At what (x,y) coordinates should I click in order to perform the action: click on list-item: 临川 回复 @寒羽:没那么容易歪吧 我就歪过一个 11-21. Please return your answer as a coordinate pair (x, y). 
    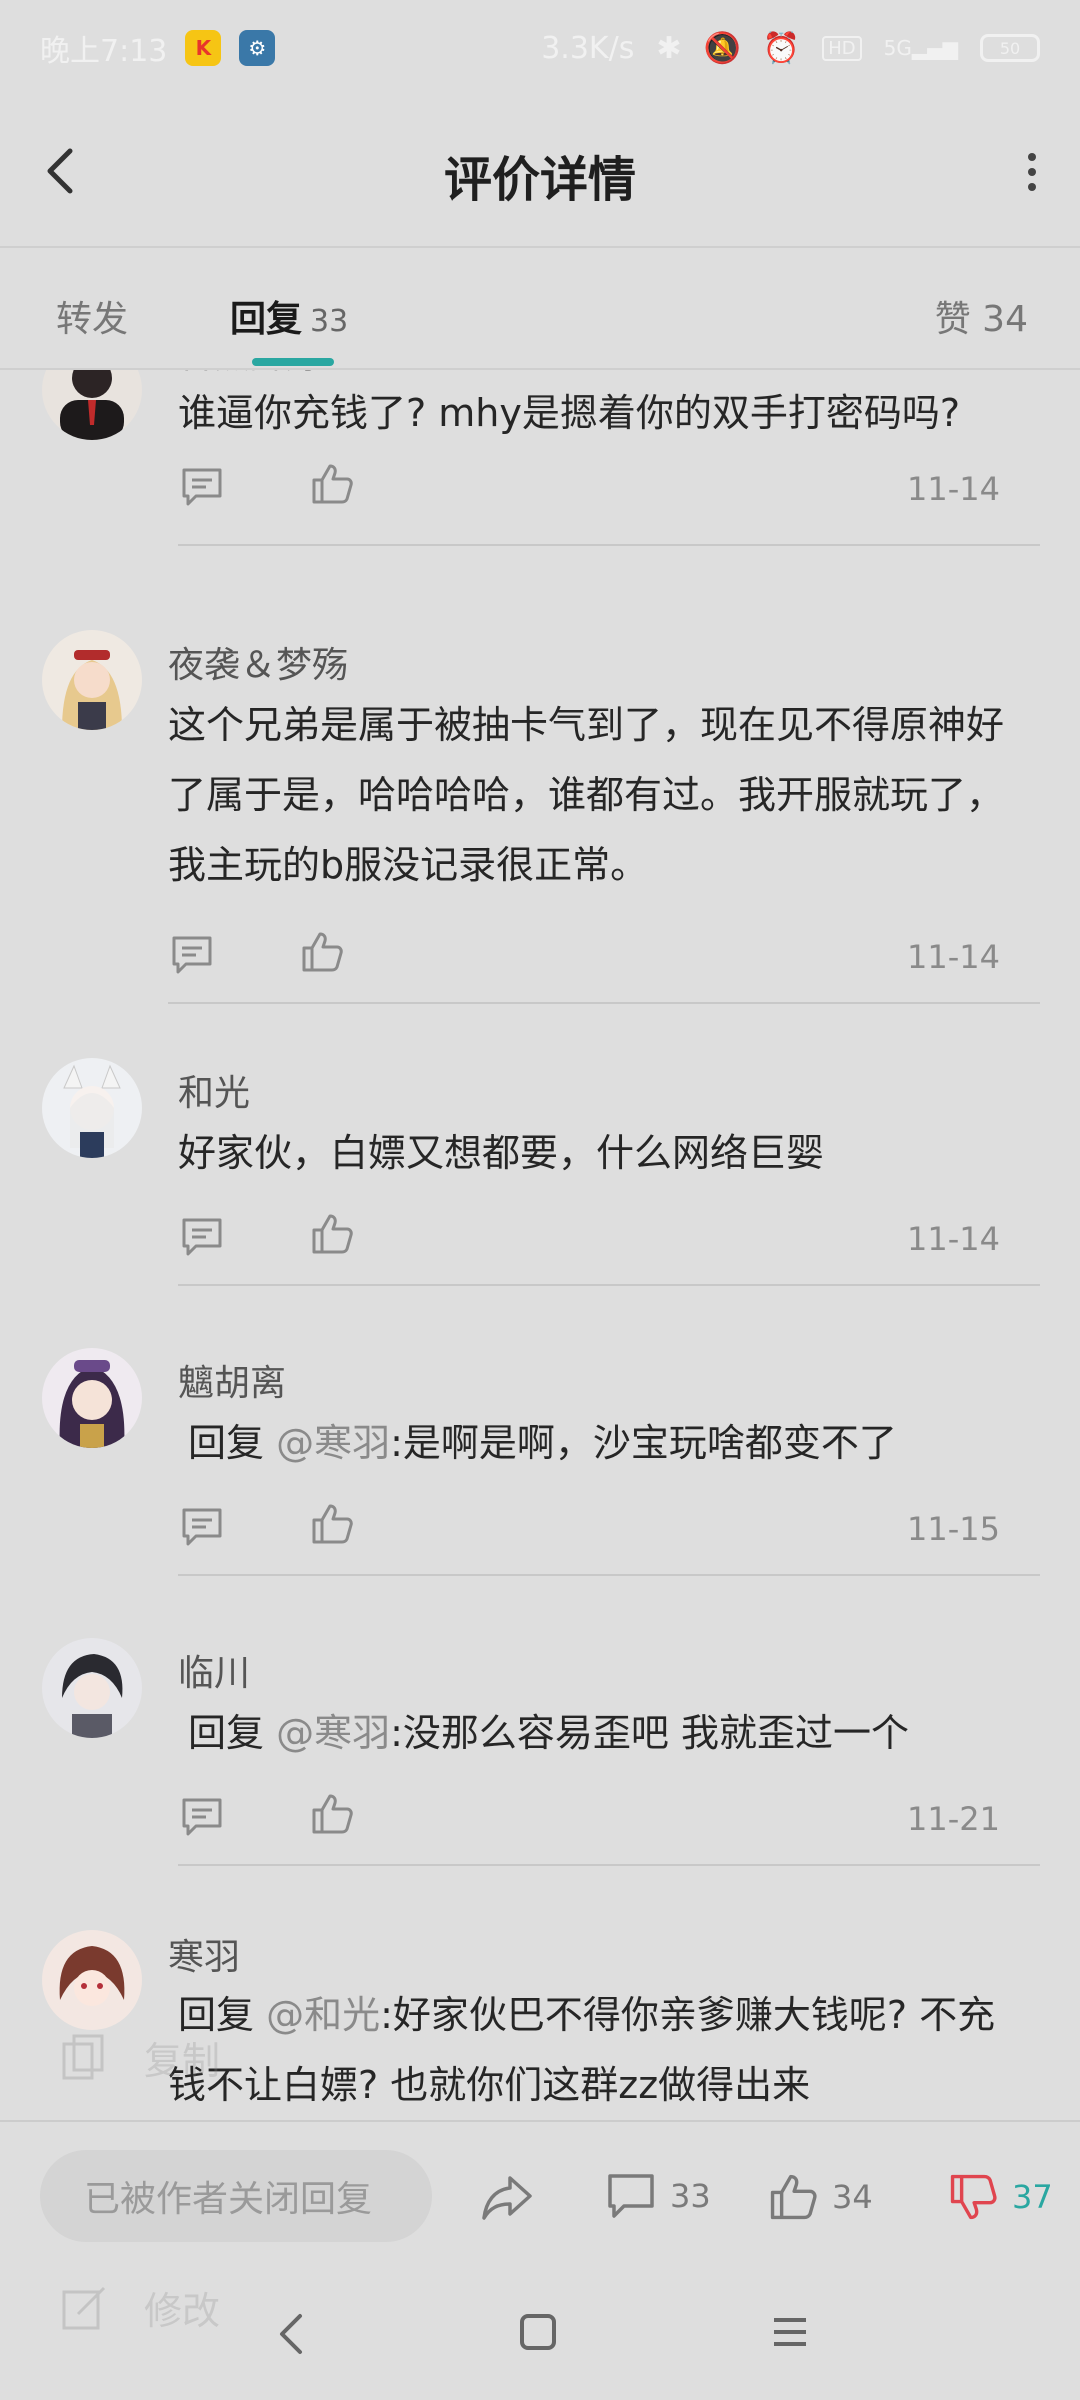
    Looking at the image, I should click on (540, 1763).